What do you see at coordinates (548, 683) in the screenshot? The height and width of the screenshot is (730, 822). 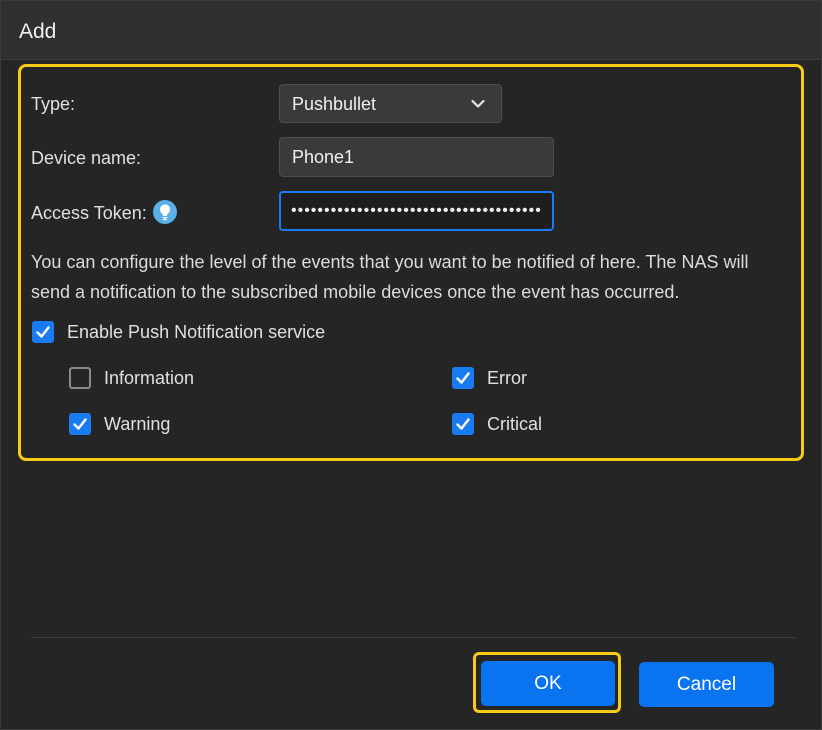 I see `ok-button: OK` at bounding box center [548, 683].